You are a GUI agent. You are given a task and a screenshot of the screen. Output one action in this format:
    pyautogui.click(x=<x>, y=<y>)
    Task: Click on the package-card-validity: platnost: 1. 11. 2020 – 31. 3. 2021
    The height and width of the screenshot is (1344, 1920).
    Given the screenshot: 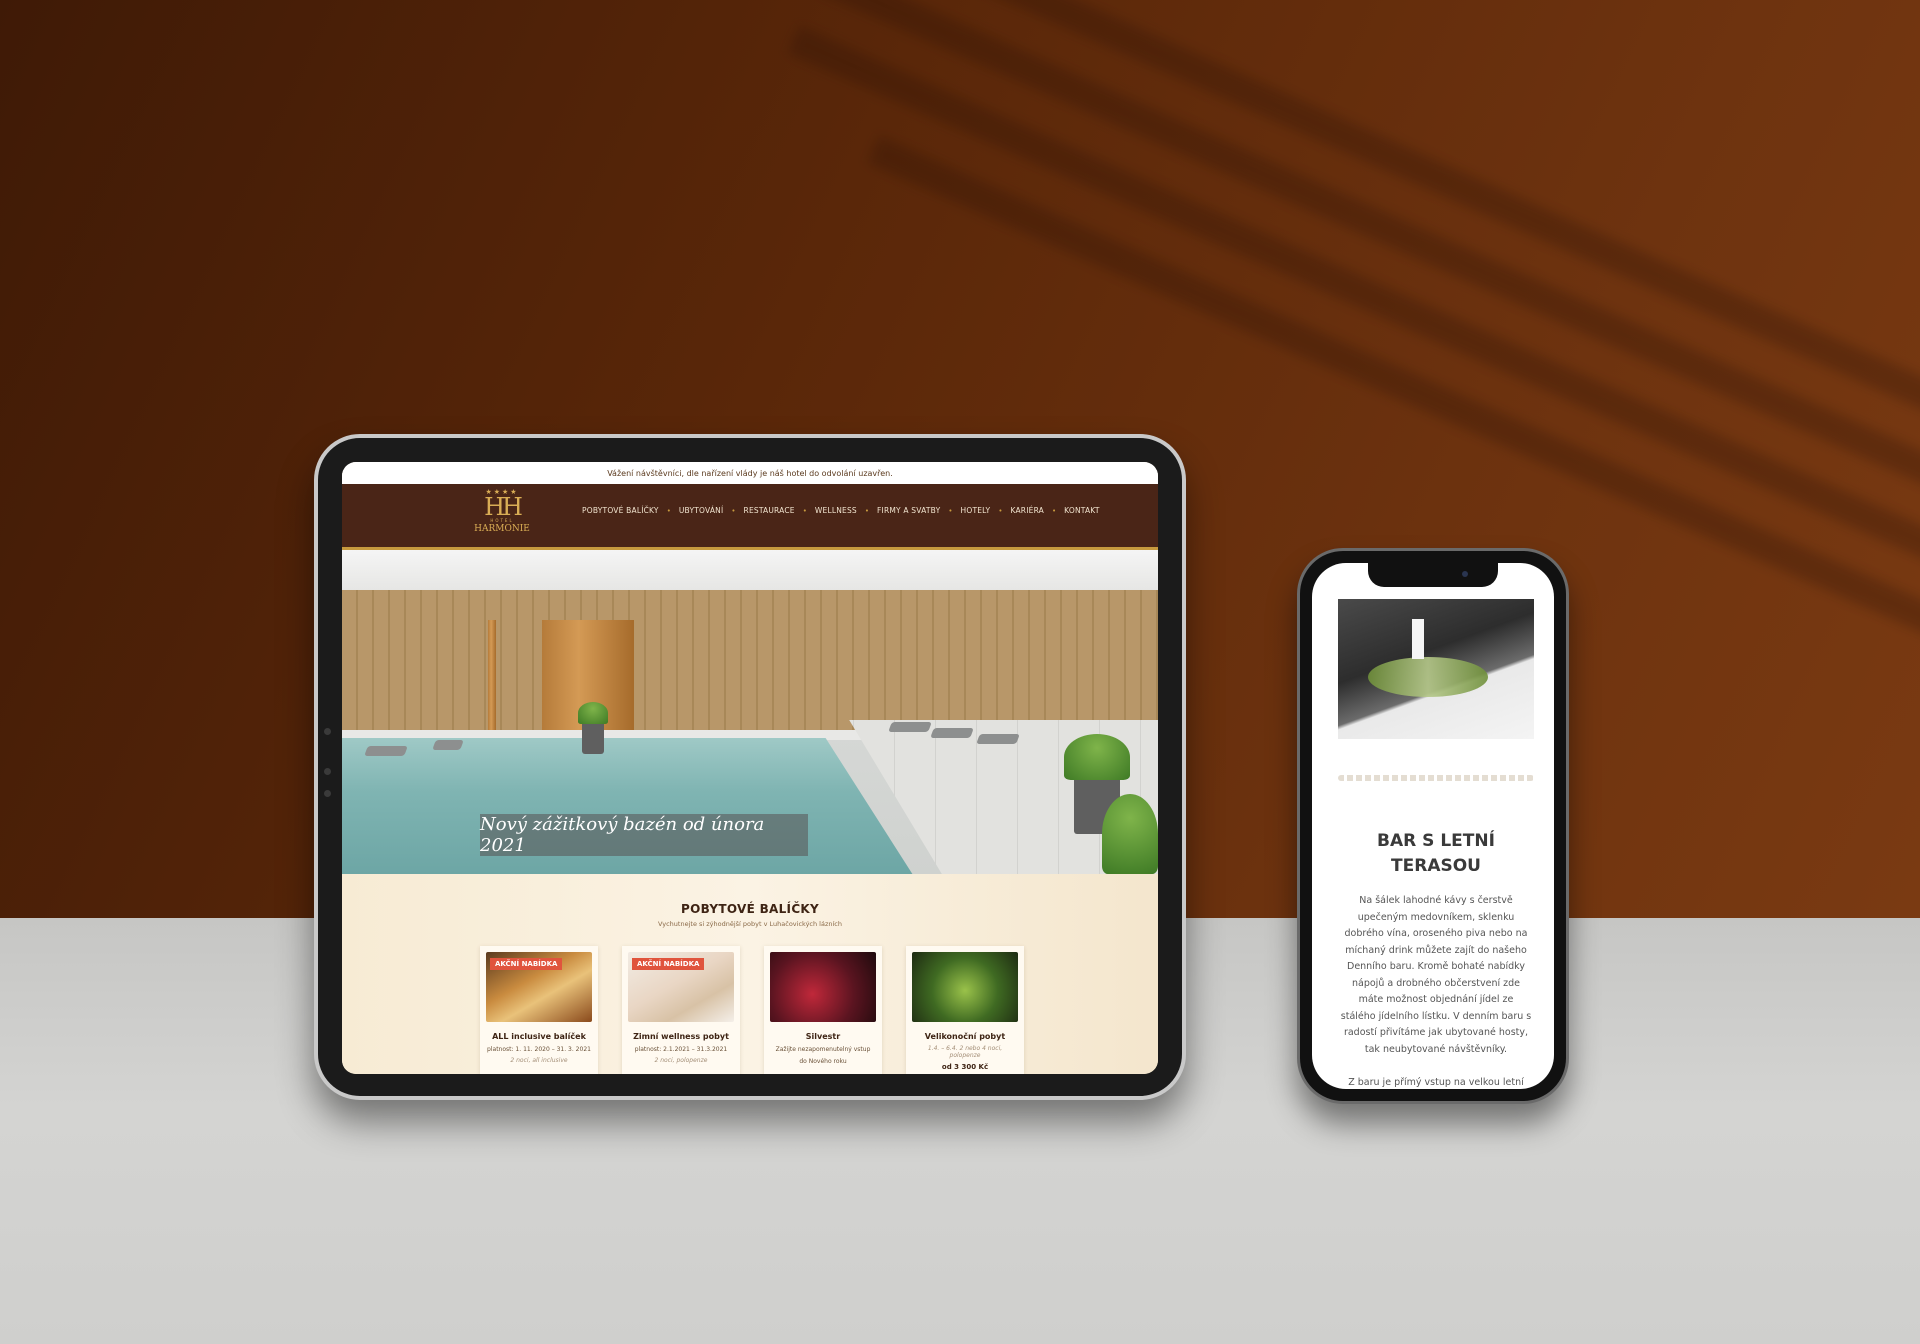 What is the action you would take?
    pyautogui.click(x=539, y=1049)
    